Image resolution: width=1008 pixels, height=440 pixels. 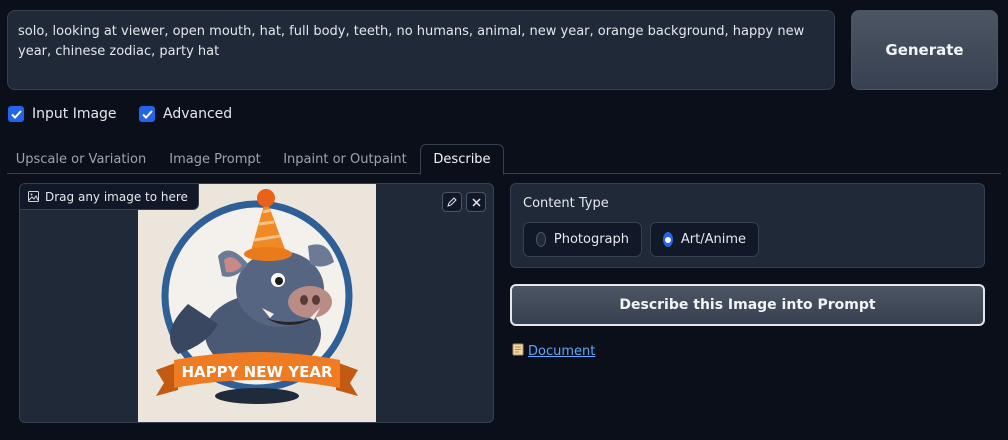 I want to click on close-icon, so click(x=476, y=202).